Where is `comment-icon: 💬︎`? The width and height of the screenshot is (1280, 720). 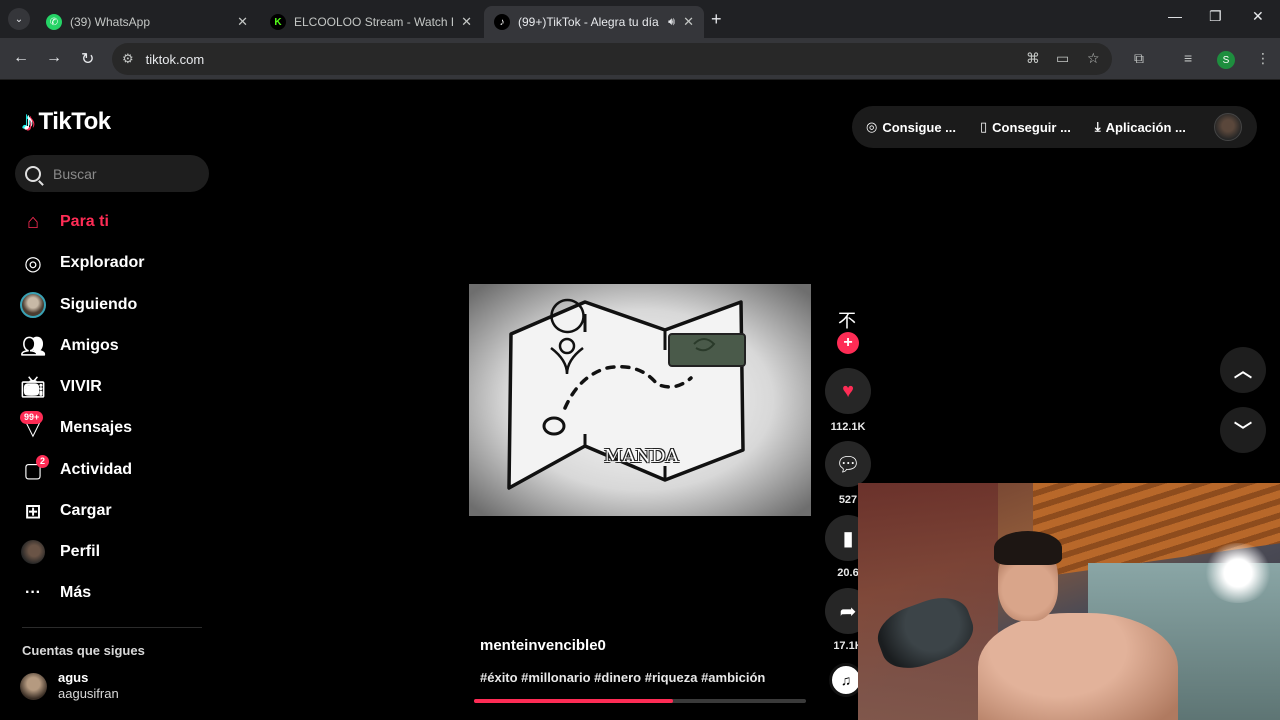 comment-icon: 💬︎ is located at coordinates (848, 464).